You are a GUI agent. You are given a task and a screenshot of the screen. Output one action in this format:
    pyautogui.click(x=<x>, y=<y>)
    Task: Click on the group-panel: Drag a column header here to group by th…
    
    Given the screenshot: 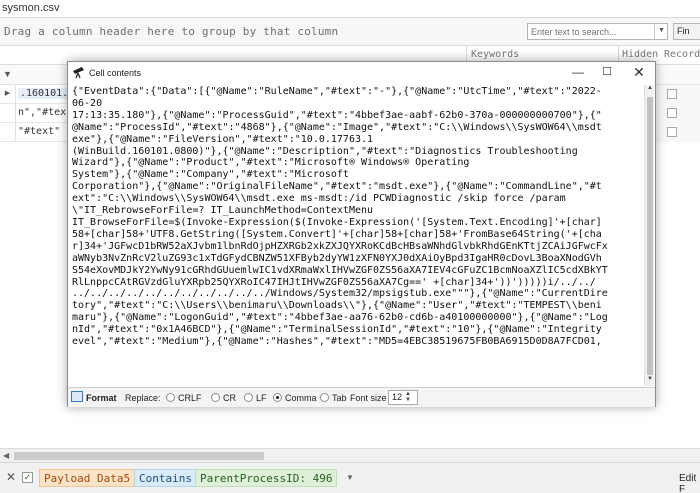 What is the action you would take?
    pyautogui.click(x=350, y=32)
    